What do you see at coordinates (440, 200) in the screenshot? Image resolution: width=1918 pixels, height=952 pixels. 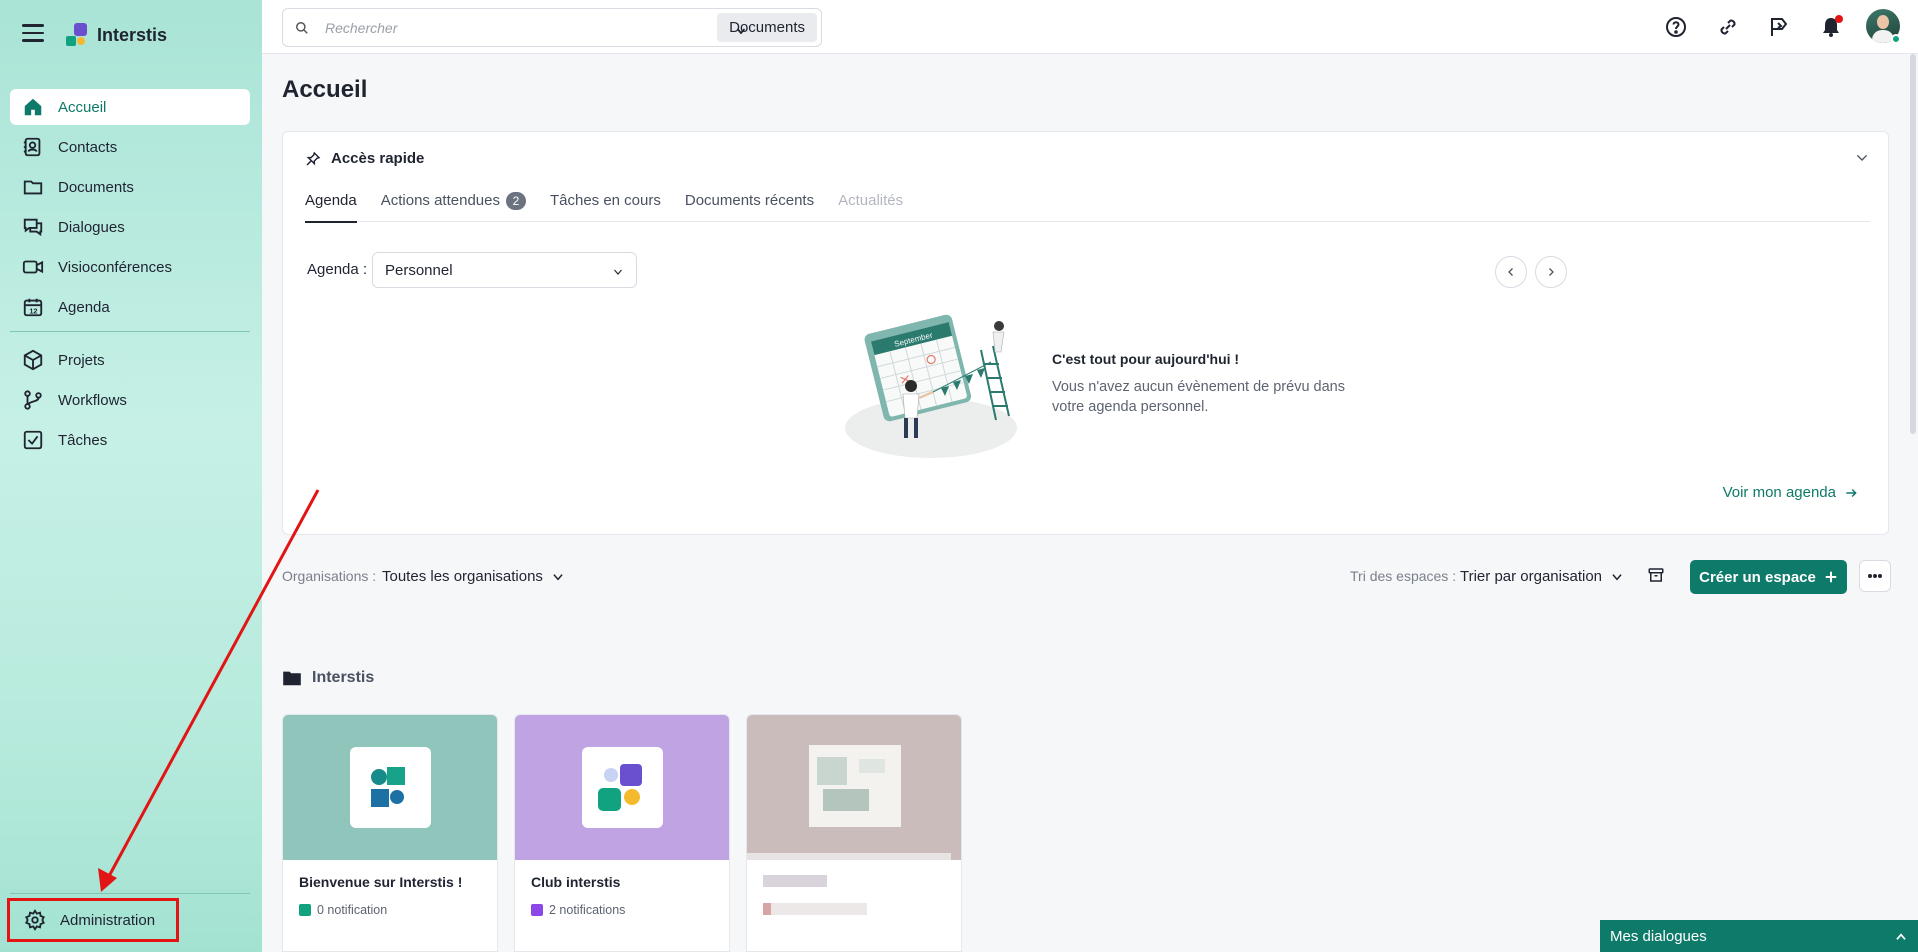 I see `tab-label: Actions attendues` at bounding box center [440, 200].